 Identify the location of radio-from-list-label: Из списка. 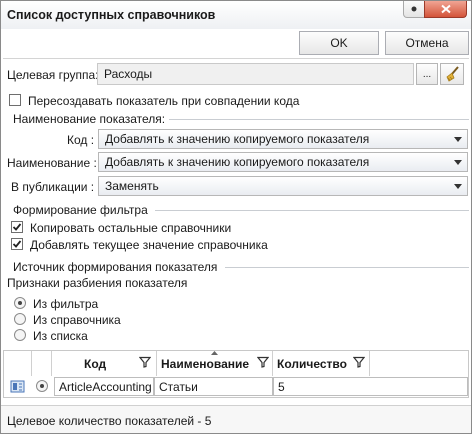
(60, 336).